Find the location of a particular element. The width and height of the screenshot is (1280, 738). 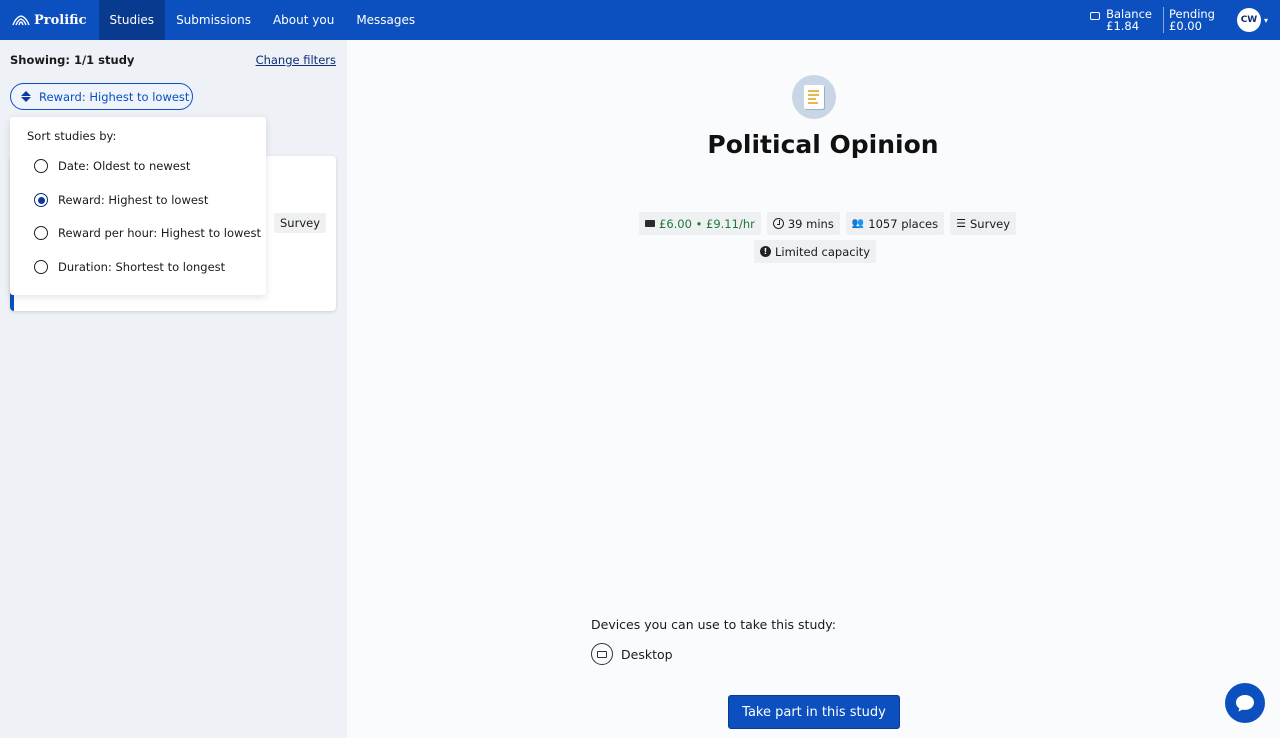

balance-widget: Balance £1.84 is located at coordinates (1124, 20).